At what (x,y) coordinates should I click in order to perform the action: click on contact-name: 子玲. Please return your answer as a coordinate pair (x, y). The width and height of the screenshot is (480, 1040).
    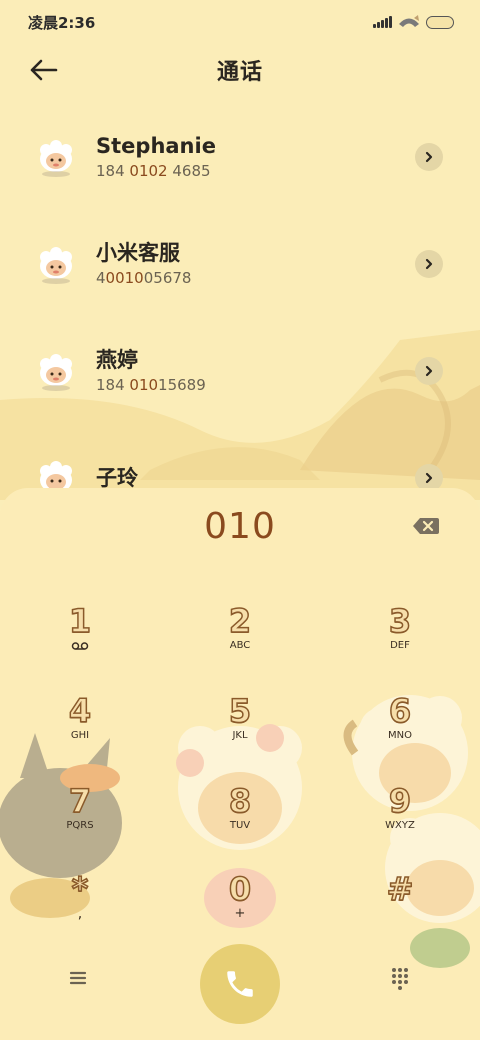
    Looking at the image, I should click on (117, 477).